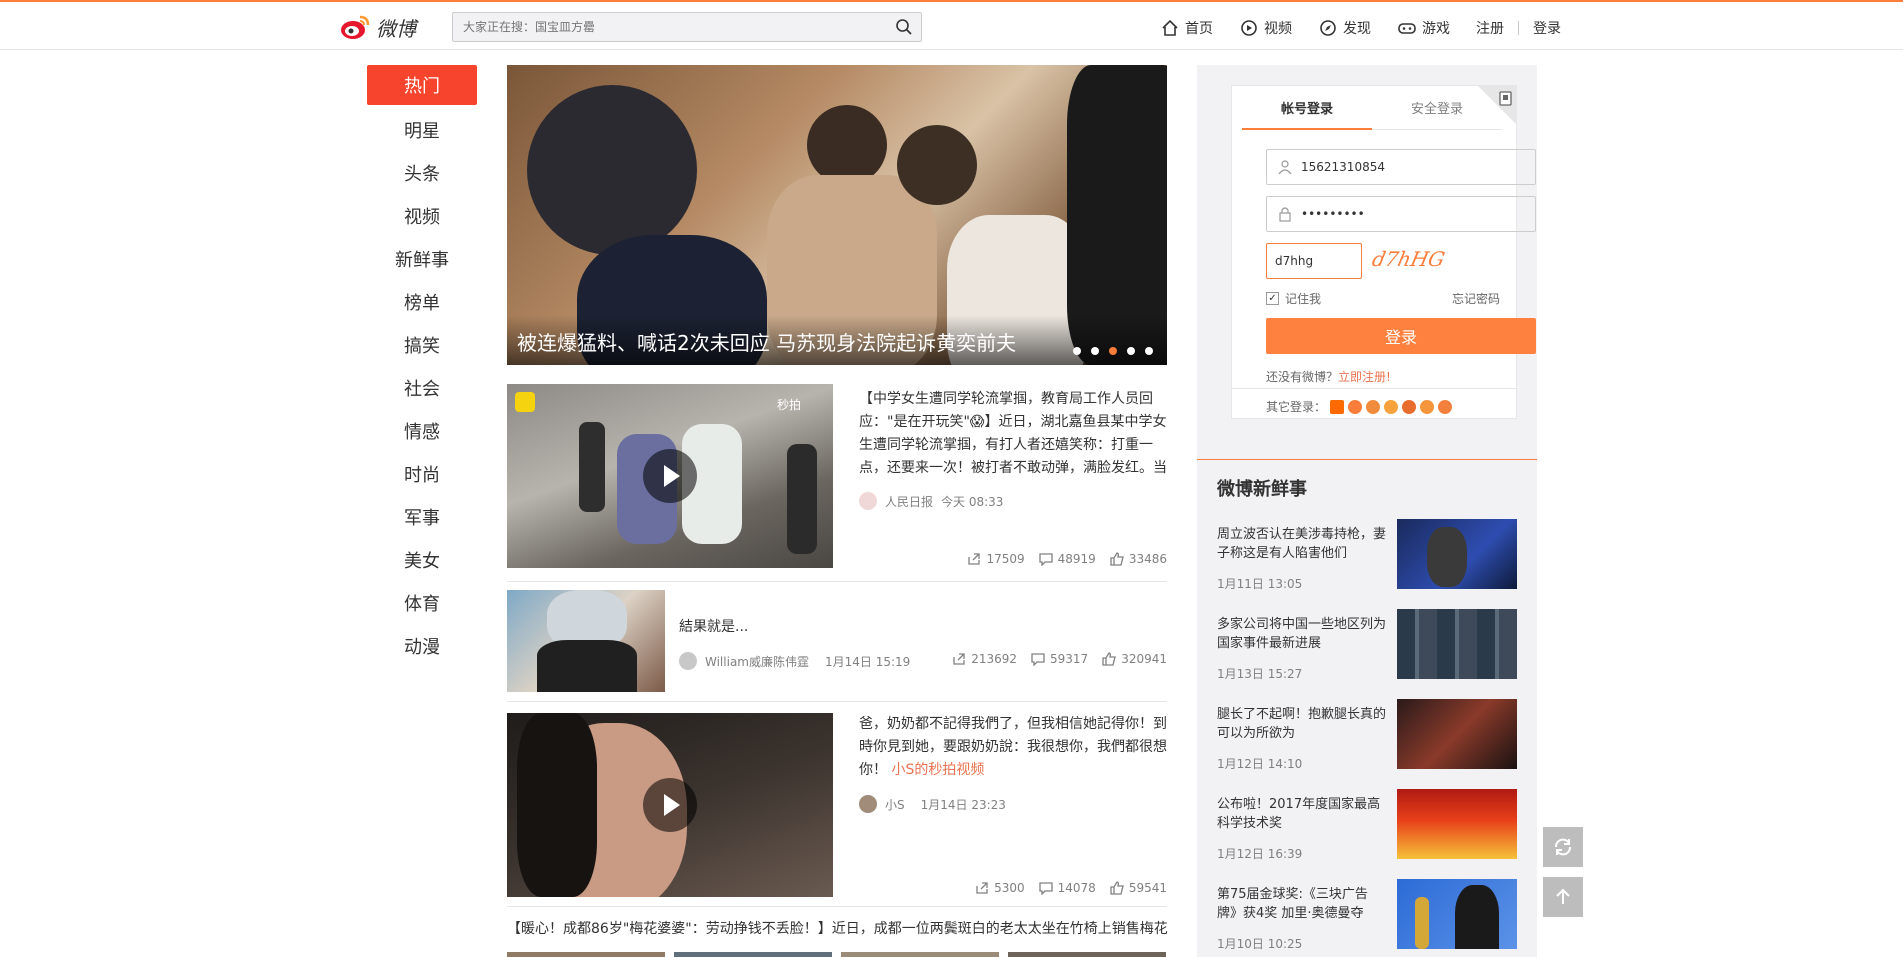 The width and height of the screenshot is (1903, 957). What do you see at coordinates (592, 467) in the screenshot?
I see `thumbnail-figure` at bounding box center [592, 467].